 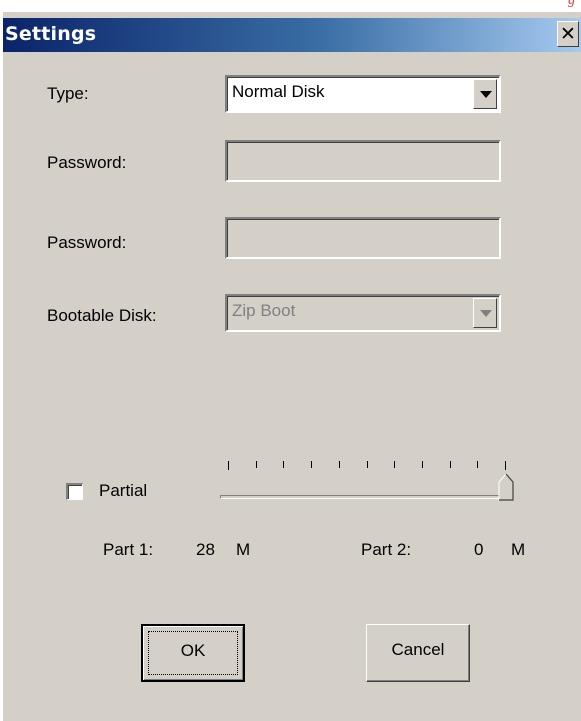 What do you see at coordinates (243, 549) in the screenshot?
I see `part1-unit: M` at bounding box center [243, 549].